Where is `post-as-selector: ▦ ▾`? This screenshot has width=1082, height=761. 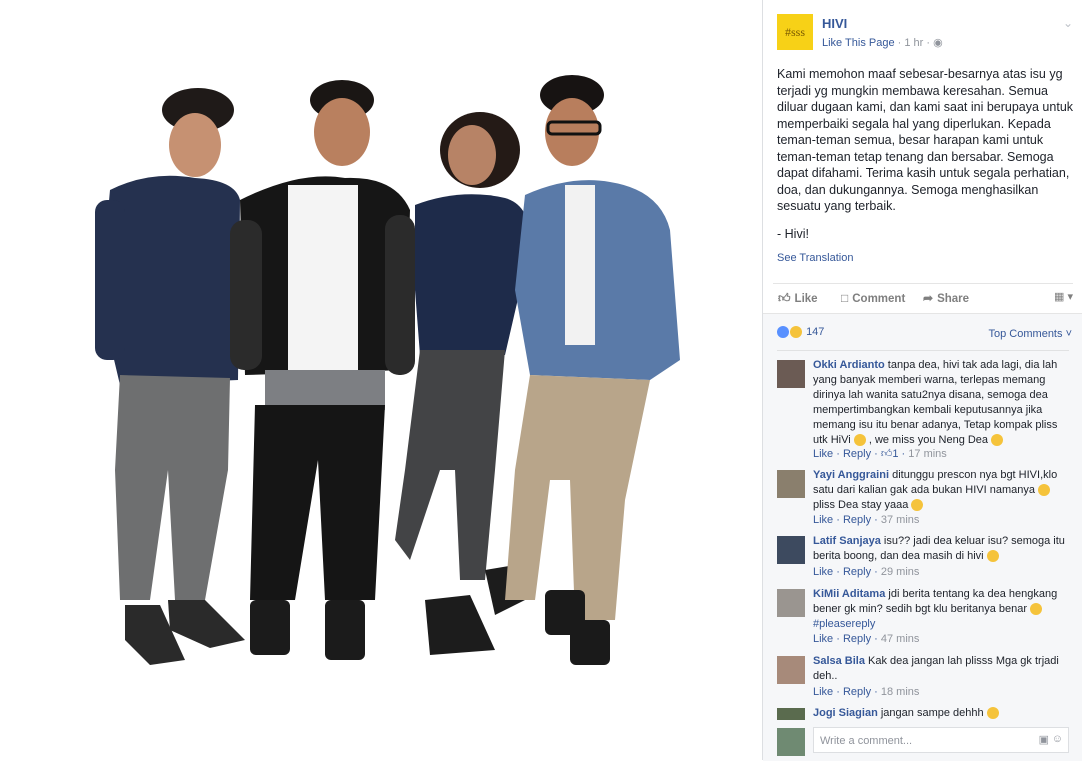
post-as-selector: ▦ ▾ is located at coordinates (1063, 296).